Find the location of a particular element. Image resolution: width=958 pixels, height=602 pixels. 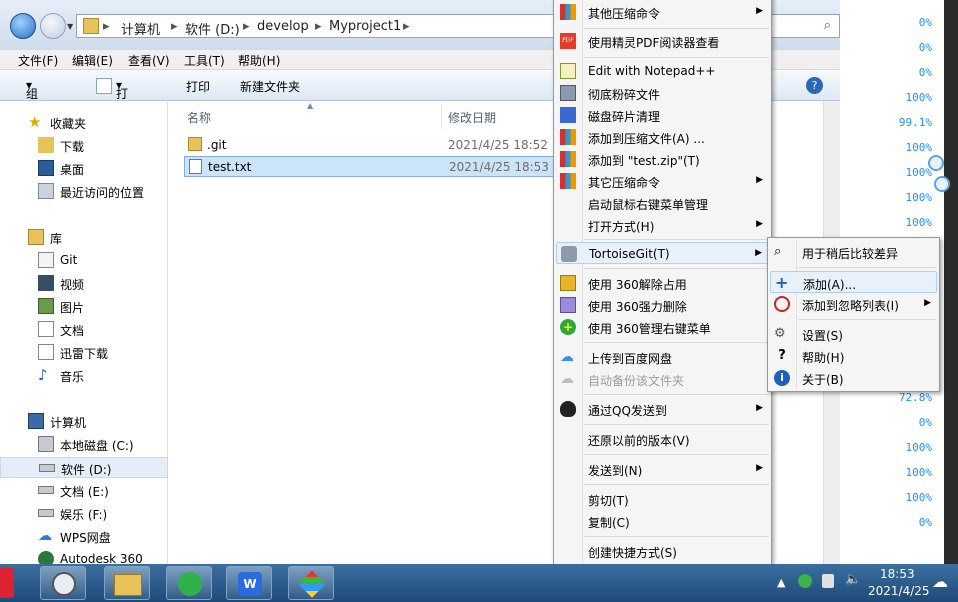

column-date: 修改日期 is located at coordinates (472, 117).